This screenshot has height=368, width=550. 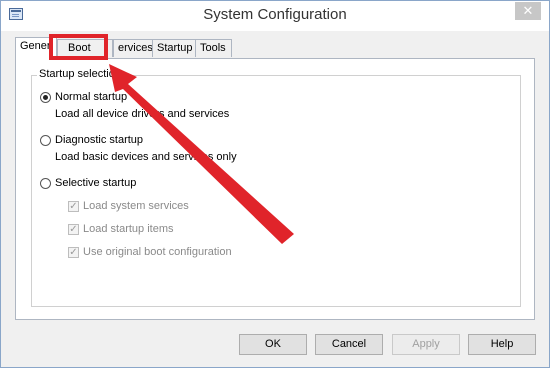 I want to click on cancel-button: Cancel, so click(x=349, y=344).